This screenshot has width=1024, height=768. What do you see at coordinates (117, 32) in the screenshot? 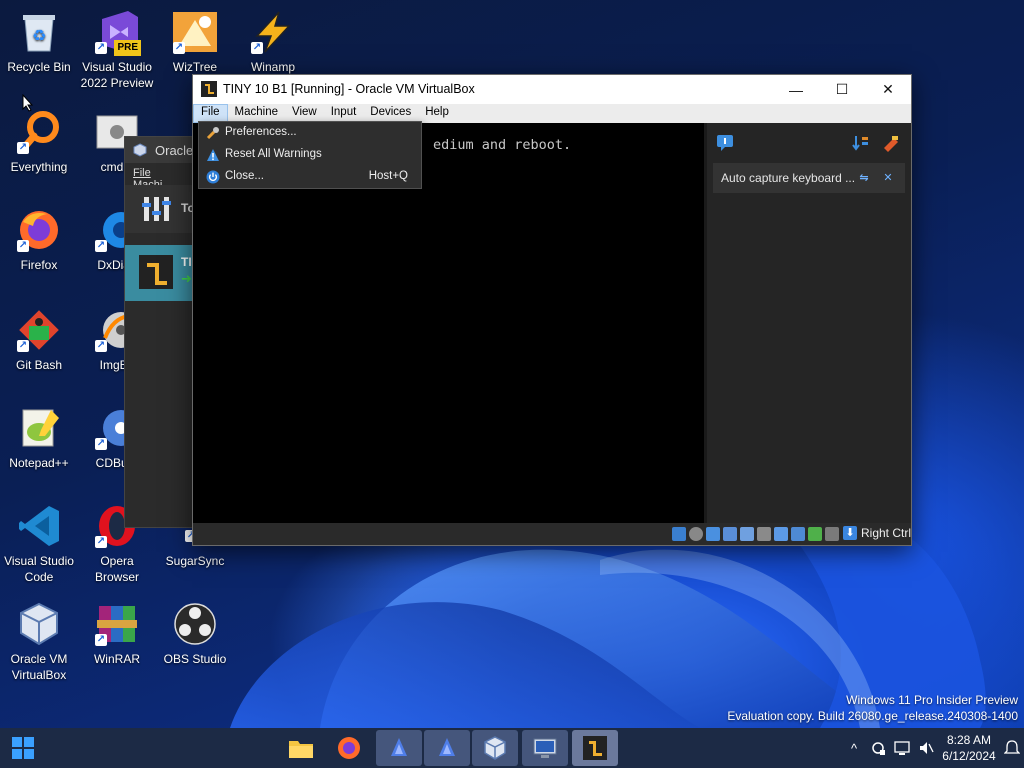
I see `visual-studio-icon: PRE ↗` at bounding box center [117, 32].